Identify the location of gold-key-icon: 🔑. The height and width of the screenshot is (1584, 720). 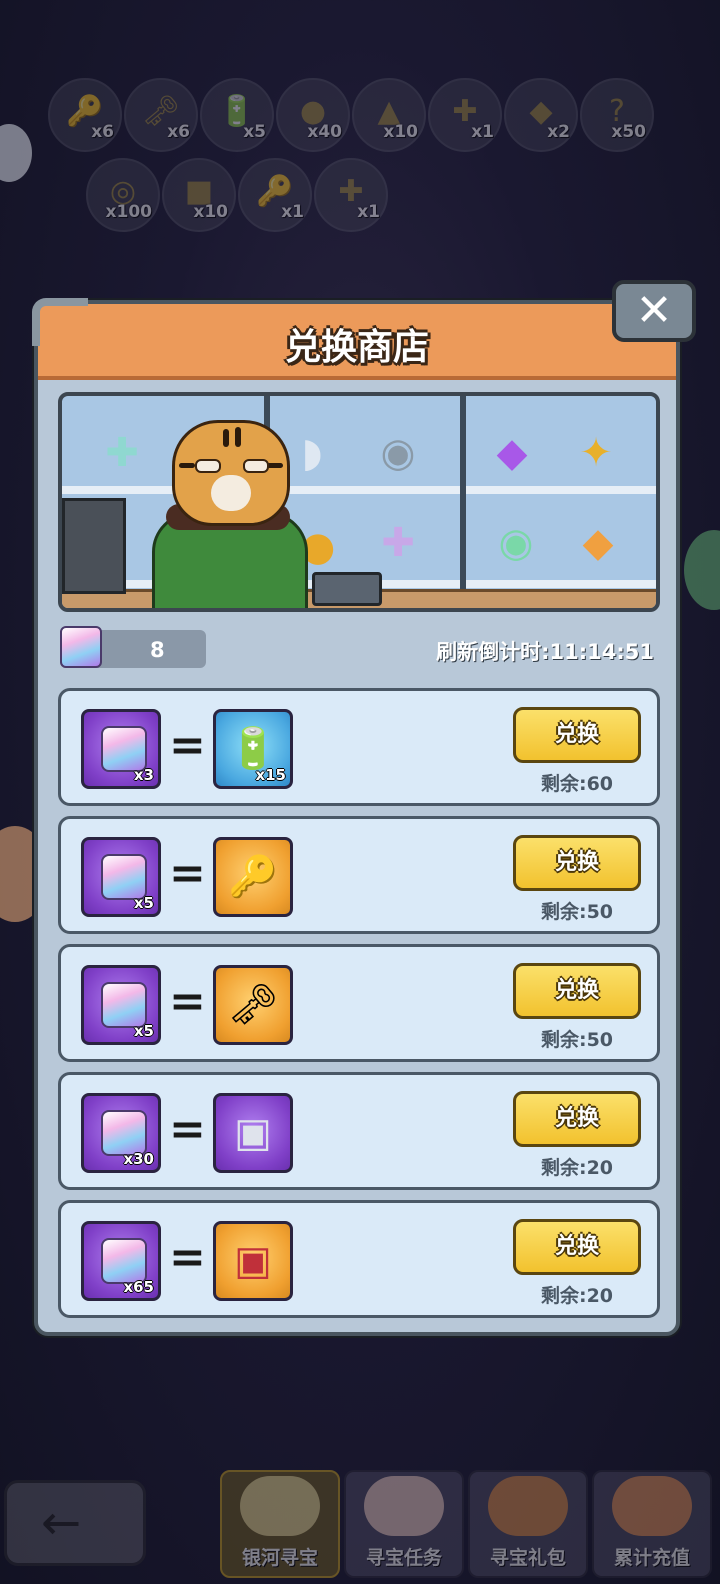
(253, 877).